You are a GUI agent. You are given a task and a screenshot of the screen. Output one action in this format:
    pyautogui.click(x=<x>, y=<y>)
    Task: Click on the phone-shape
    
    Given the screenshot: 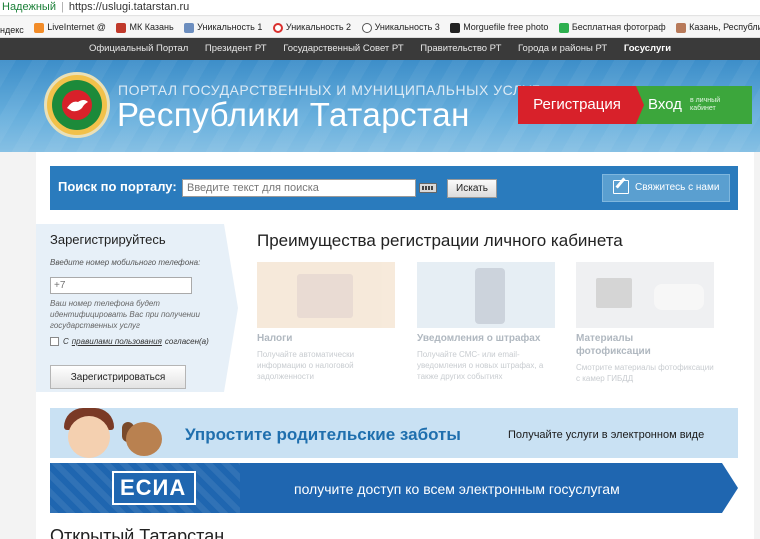 What is the action you would take?
    pyautogui.click(x=490, y=296)
    